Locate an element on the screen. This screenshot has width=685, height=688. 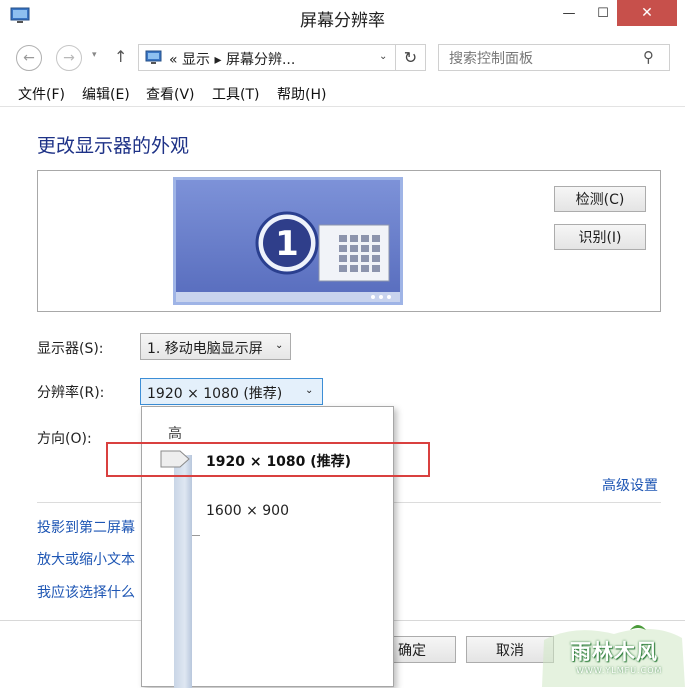
resolution-option: 1600 × 900 is located at coordinates (247, 511).